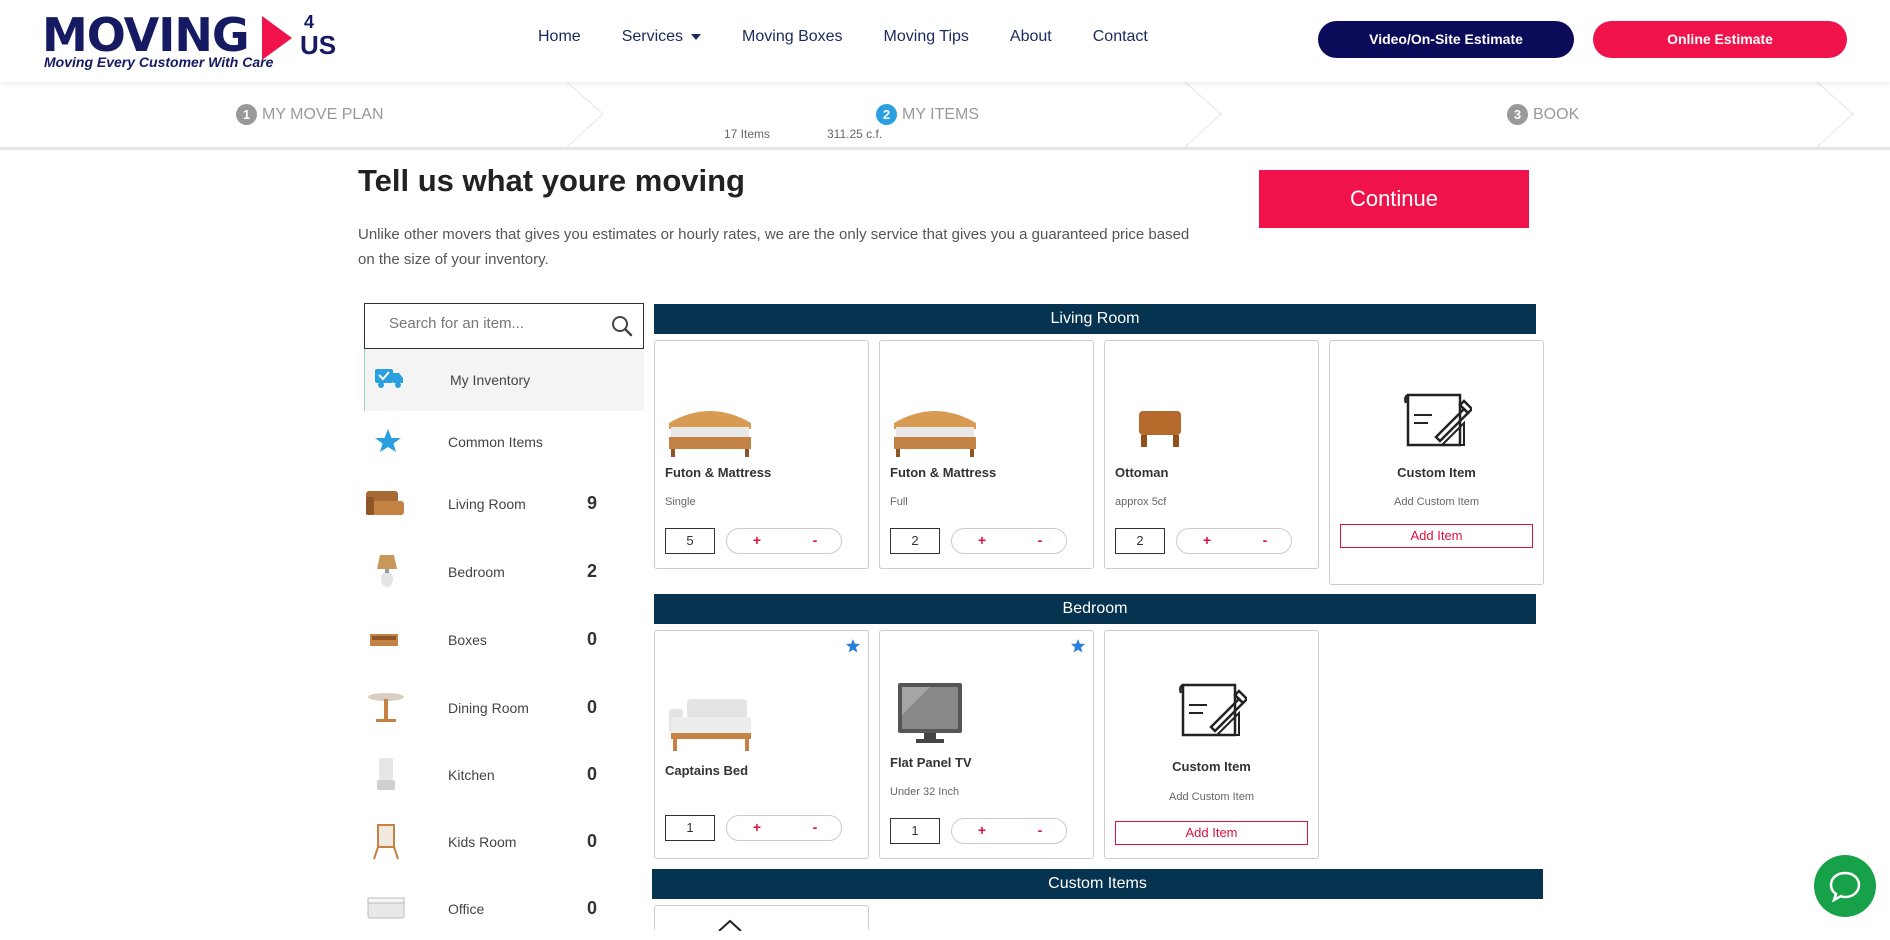 Image resolution: width=1890 pixels, height=940 pixels. I want to click on category-kids-room: Kids Room 0, so click(504, 842).